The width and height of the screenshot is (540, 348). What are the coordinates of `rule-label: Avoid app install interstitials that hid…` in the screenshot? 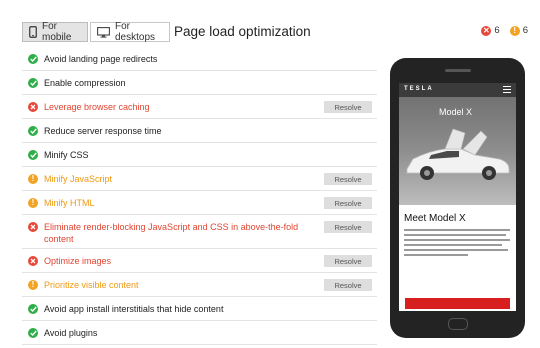 It's located at (133, 309).